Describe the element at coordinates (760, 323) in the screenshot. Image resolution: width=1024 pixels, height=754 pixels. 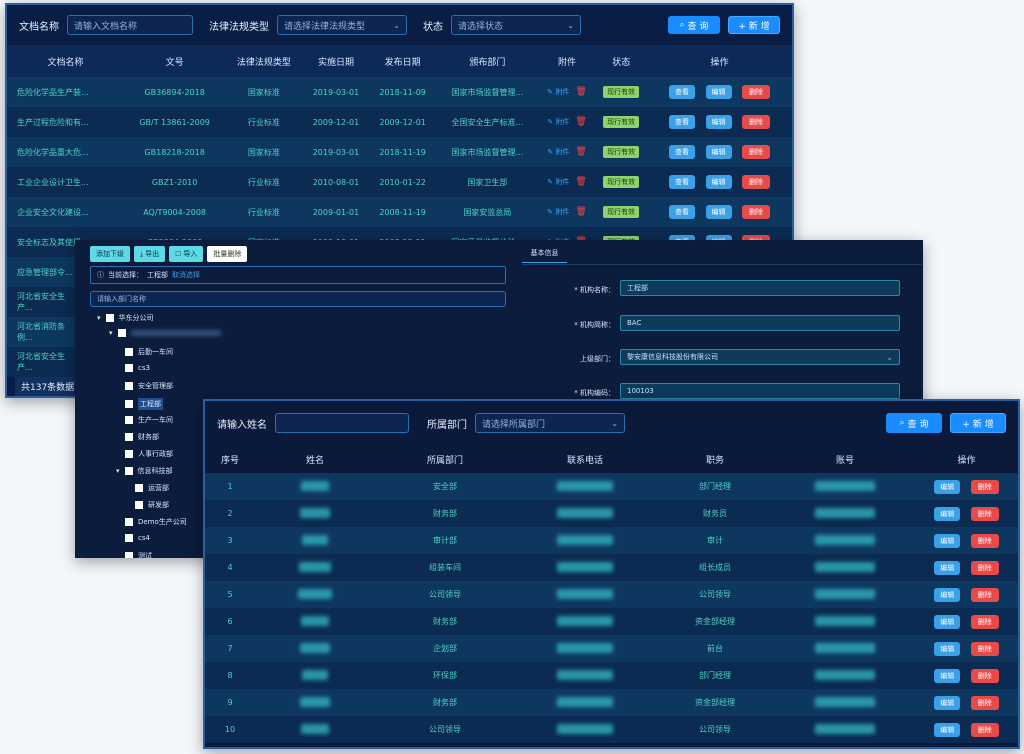
I see `org-short-field: BAC` at that location.